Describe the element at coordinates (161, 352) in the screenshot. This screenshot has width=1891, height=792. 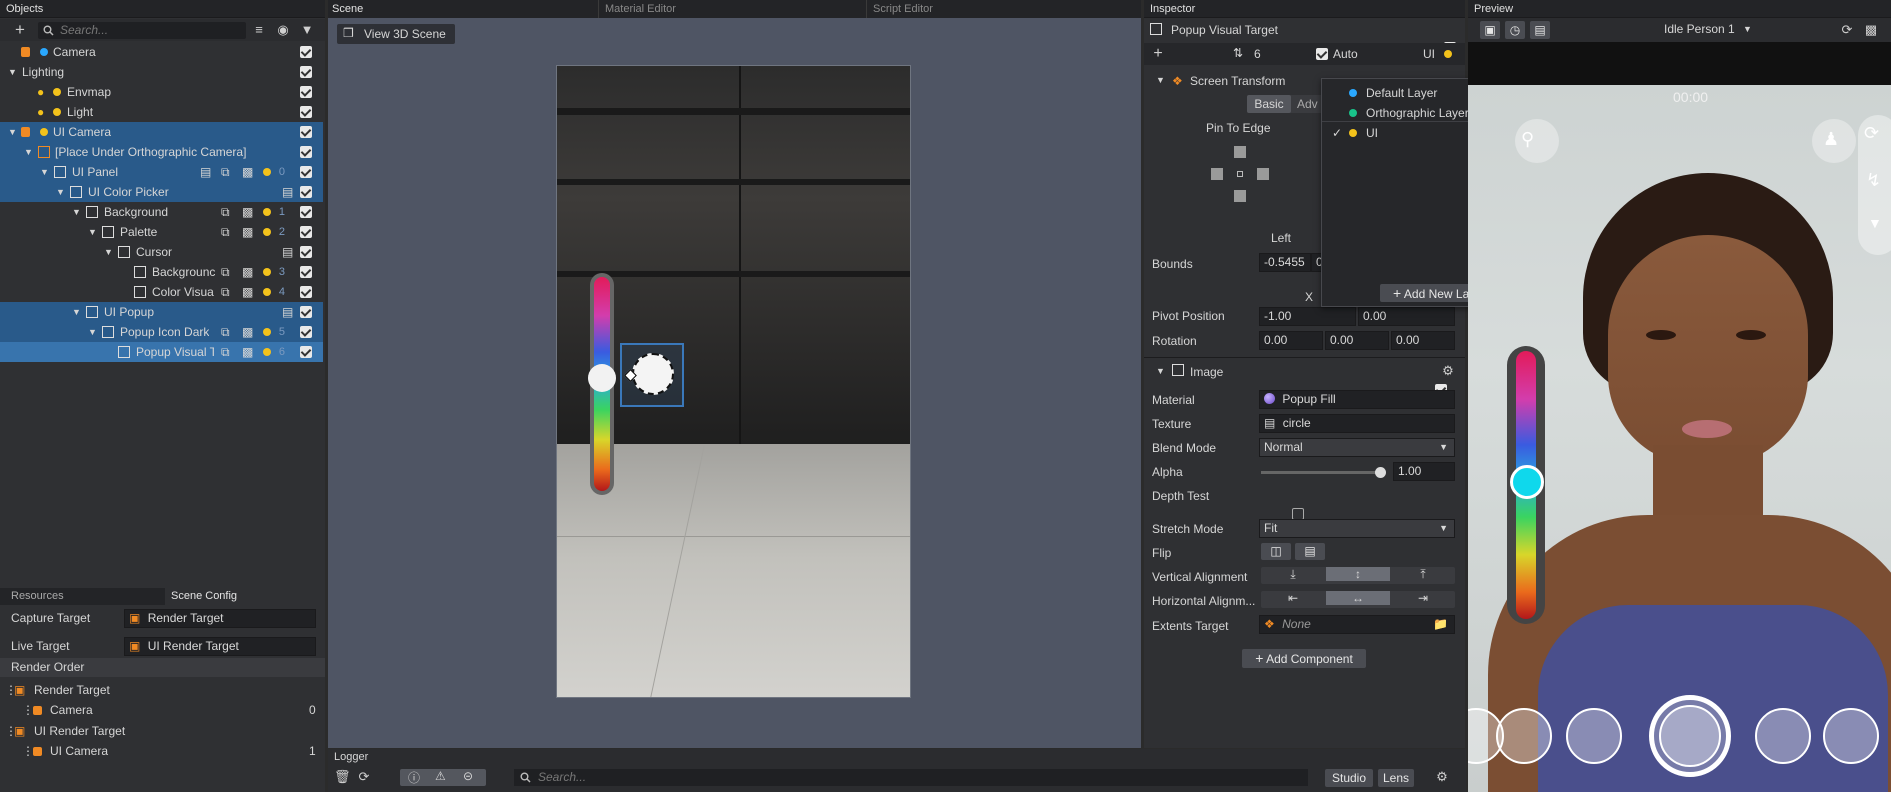
I see `tree-row-popup-visual-target: Popup Visual T ⧉ ▩ 6` at that location.